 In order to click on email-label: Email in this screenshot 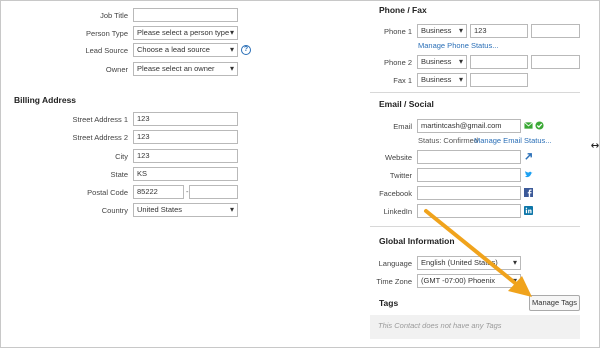, I will do `click(402, 126)`.